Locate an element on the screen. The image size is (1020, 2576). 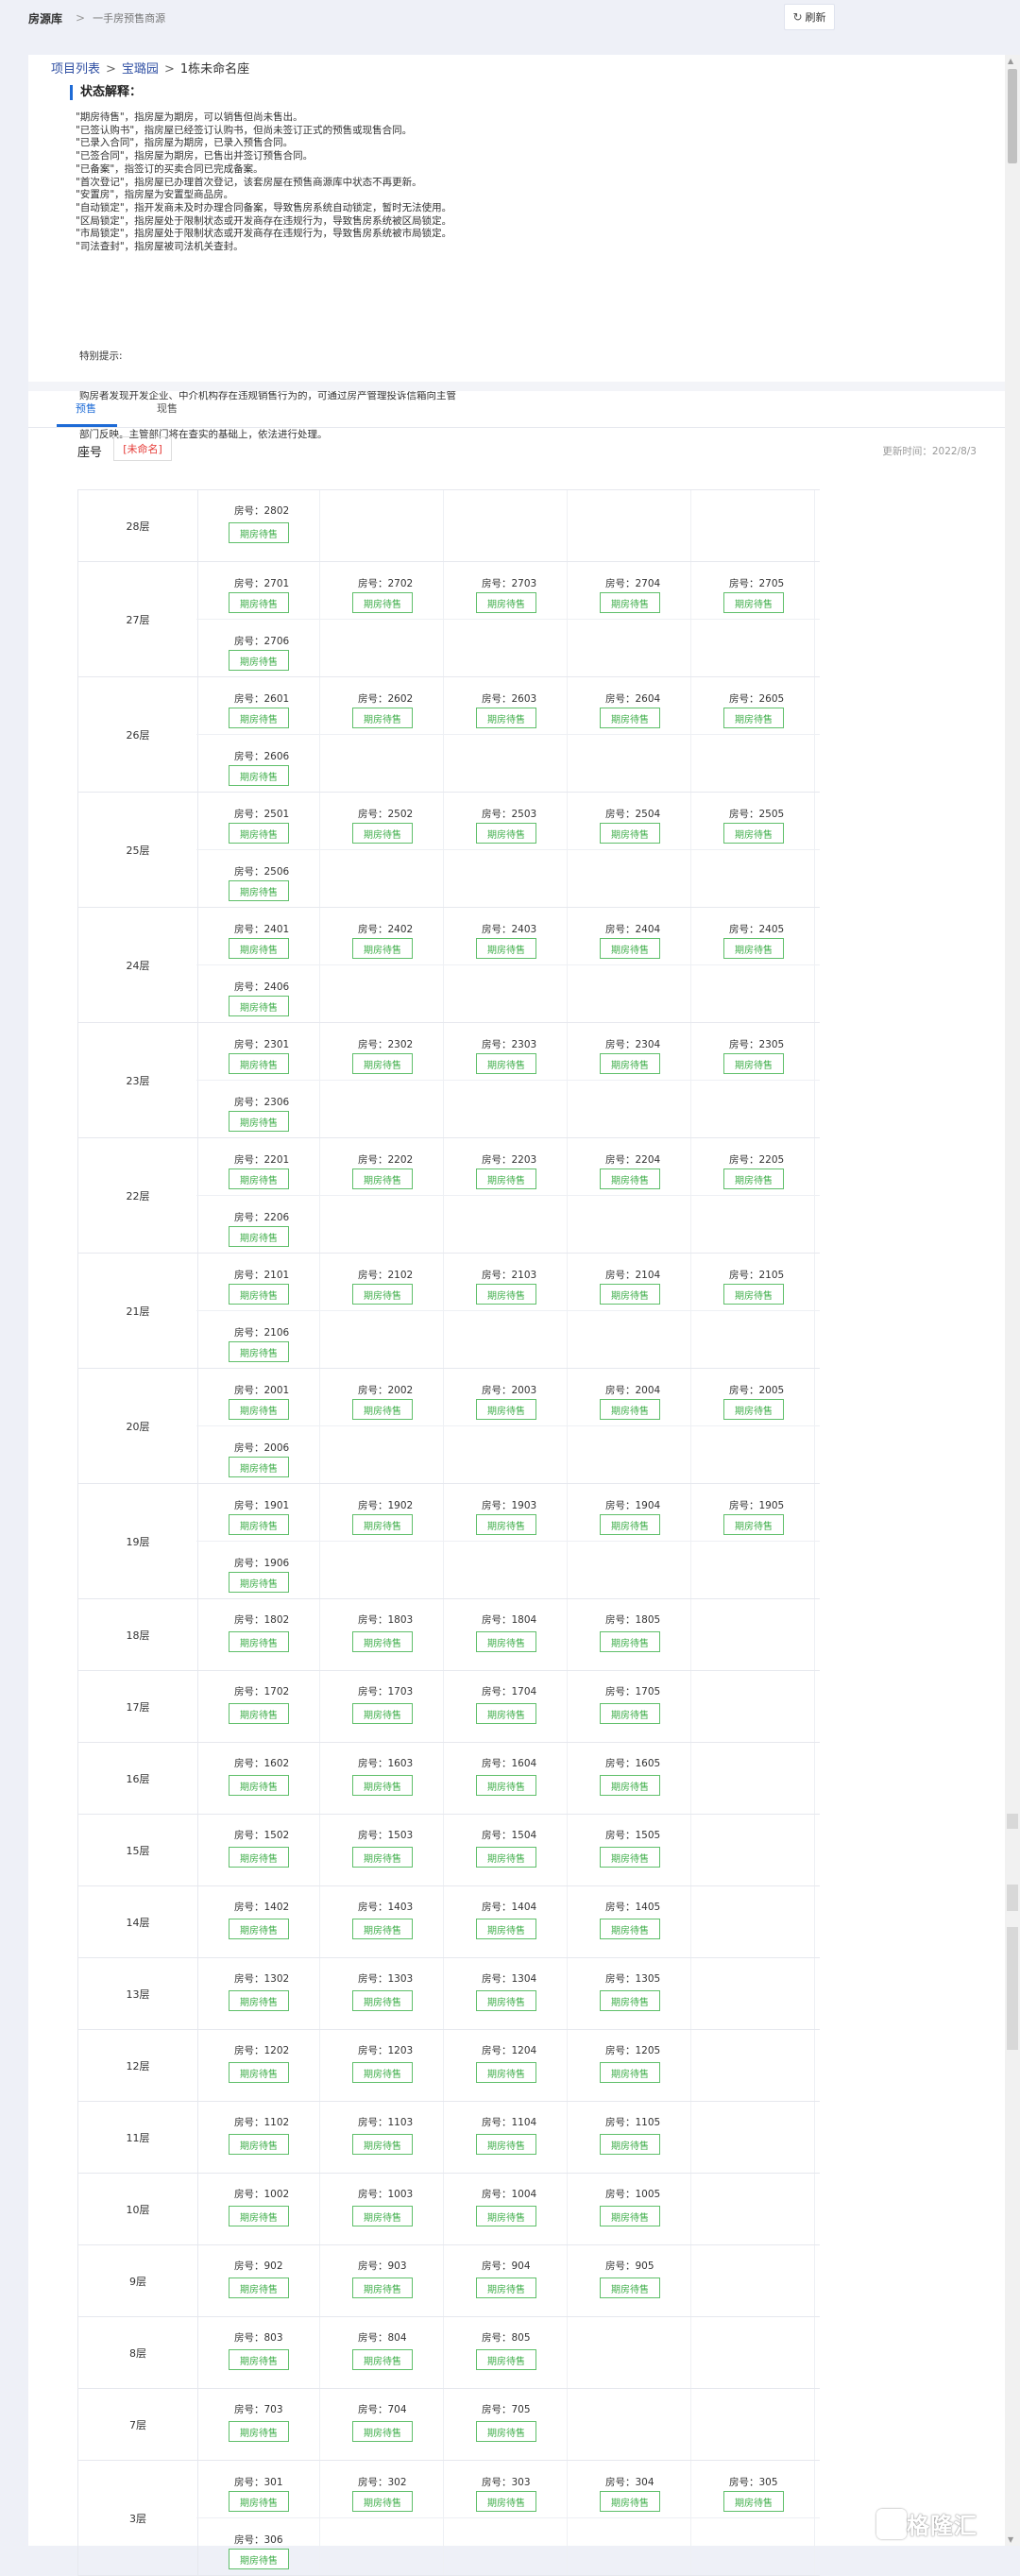
breadcrumb-project: 宝璐园 is located at coordinates (140, 69).